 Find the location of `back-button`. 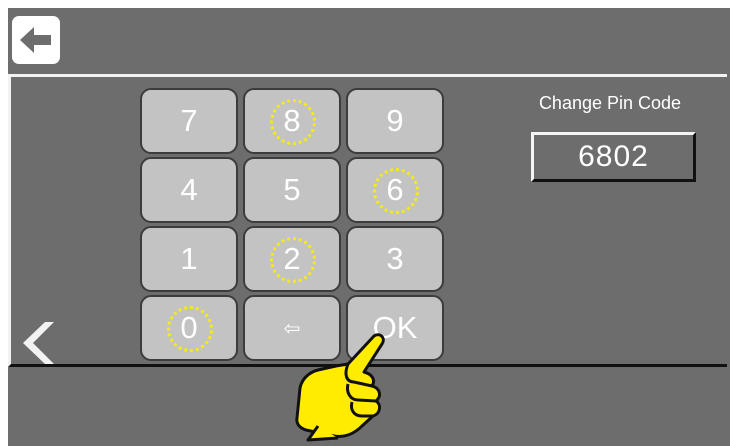

back-button is located at coordinates (36, 40).